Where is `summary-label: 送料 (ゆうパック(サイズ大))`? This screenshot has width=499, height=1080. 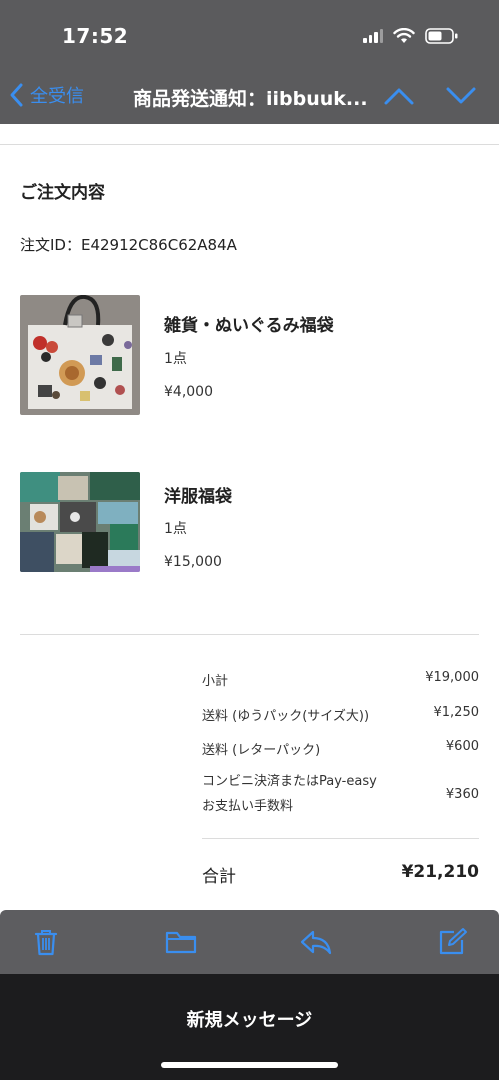
summary-label: 送料 (ゆうパック(サイズ大)) is located at coordinates (286, 716).